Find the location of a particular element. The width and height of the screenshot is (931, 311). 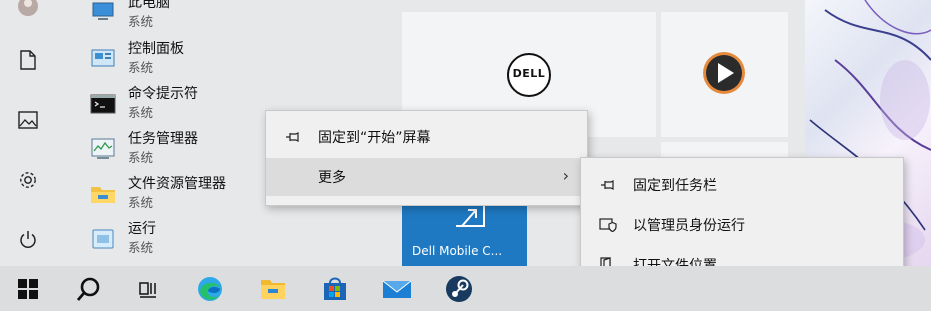

taskbar-mail is located at coordinates (397, 289).